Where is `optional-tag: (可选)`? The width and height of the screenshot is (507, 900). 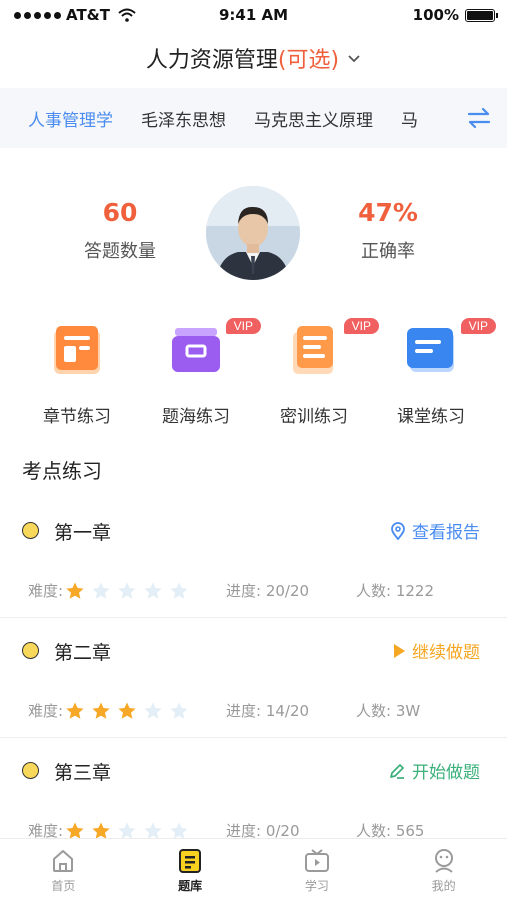
optional-tag: (可选) is located at coordinates (308, 60).